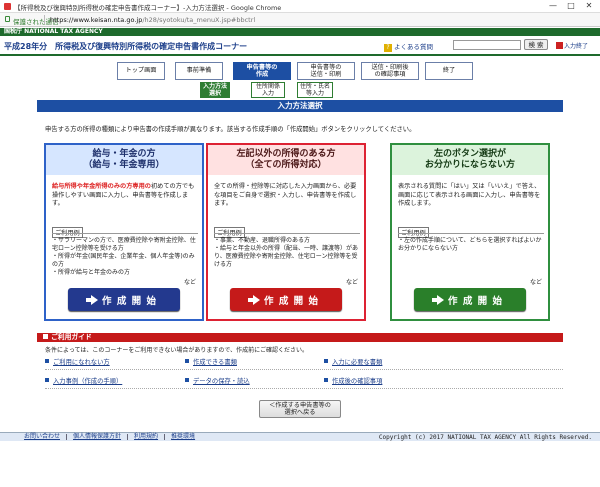 This screenshot has height=487, width=600. What do you see at coordinates (572, 45) in the screenshot?
I see `exit-link: 入力終了` at bounding box center [572, 45].